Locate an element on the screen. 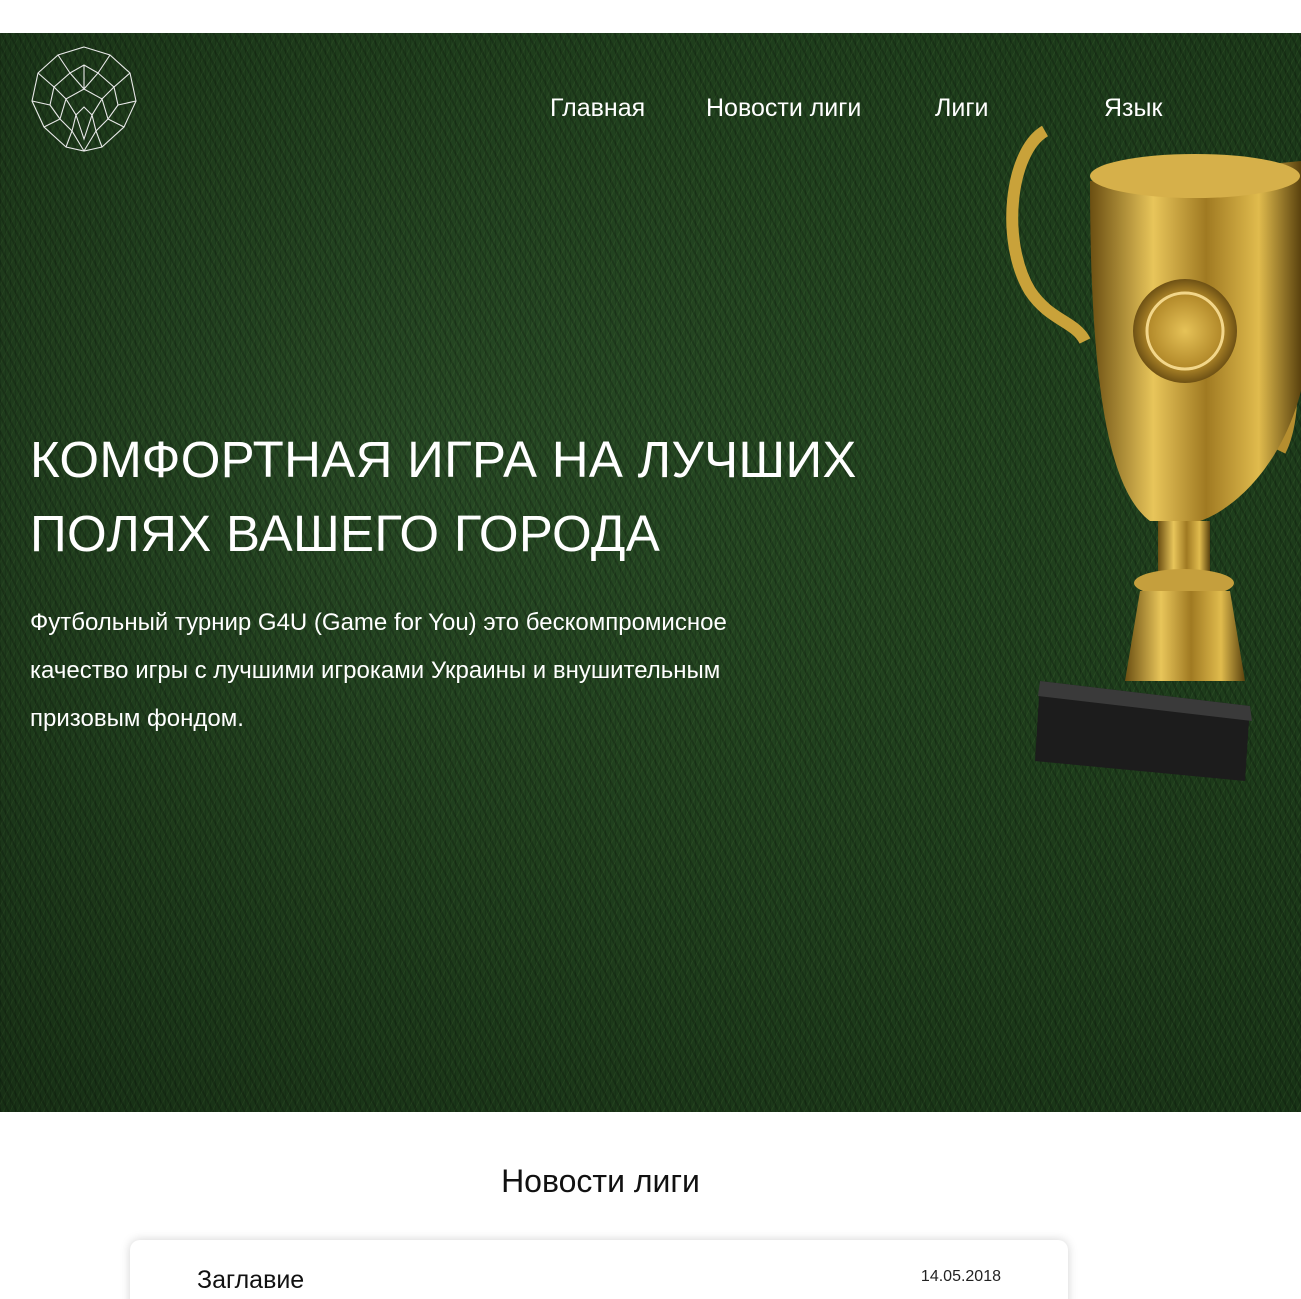 The height and width of the screenshot is (1299, 1301). main-nav: Главная Новости лиги Лиги Язык is located at coordinates (650, 111).